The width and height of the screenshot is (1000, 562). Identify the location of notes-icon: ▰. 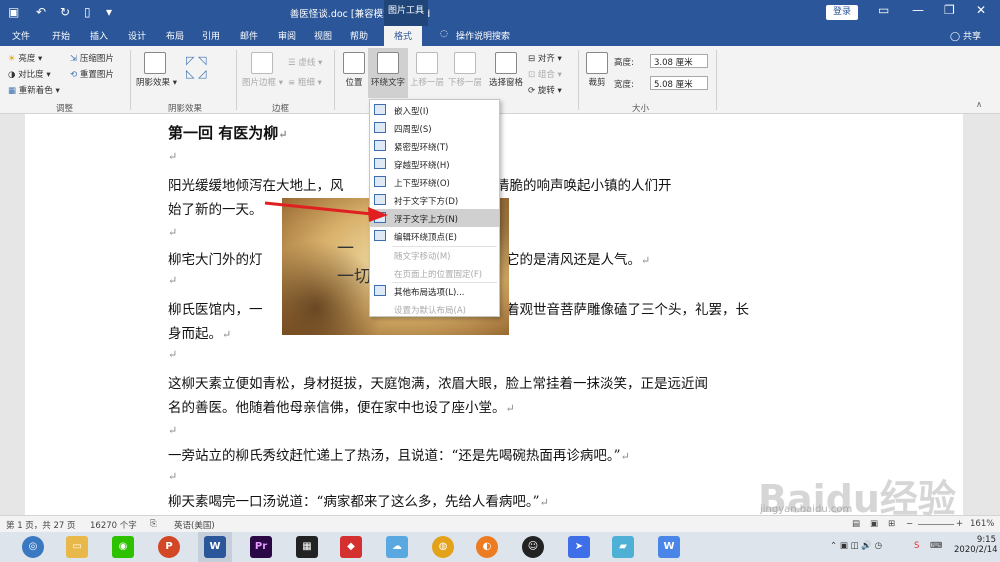
(623, 547).